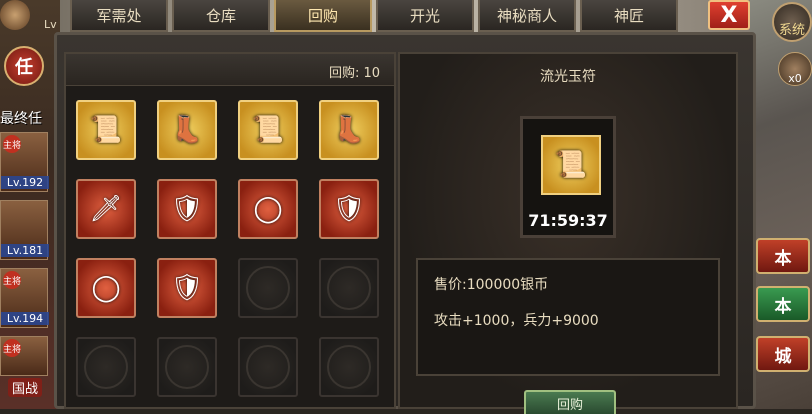  I want to click on item-slot: 🗡, so click(106, 209).